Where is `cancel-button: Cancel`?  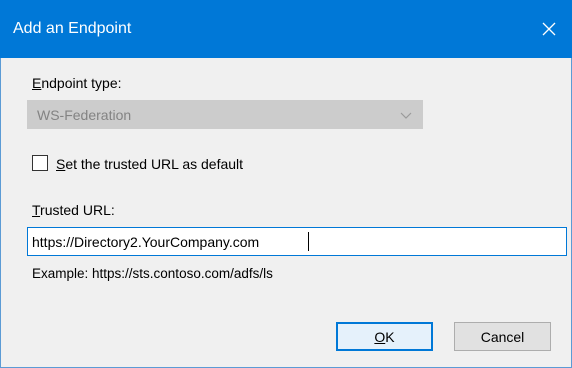
cancel-button: Cancel is located at coordinates (502, 336).